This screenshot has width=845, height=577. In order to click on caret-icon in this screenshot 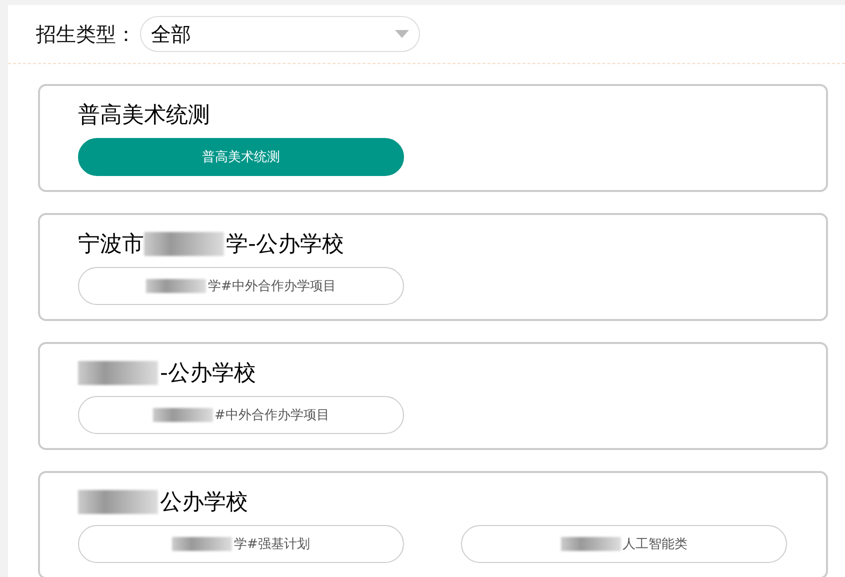, I will do `click(402, 34)`.